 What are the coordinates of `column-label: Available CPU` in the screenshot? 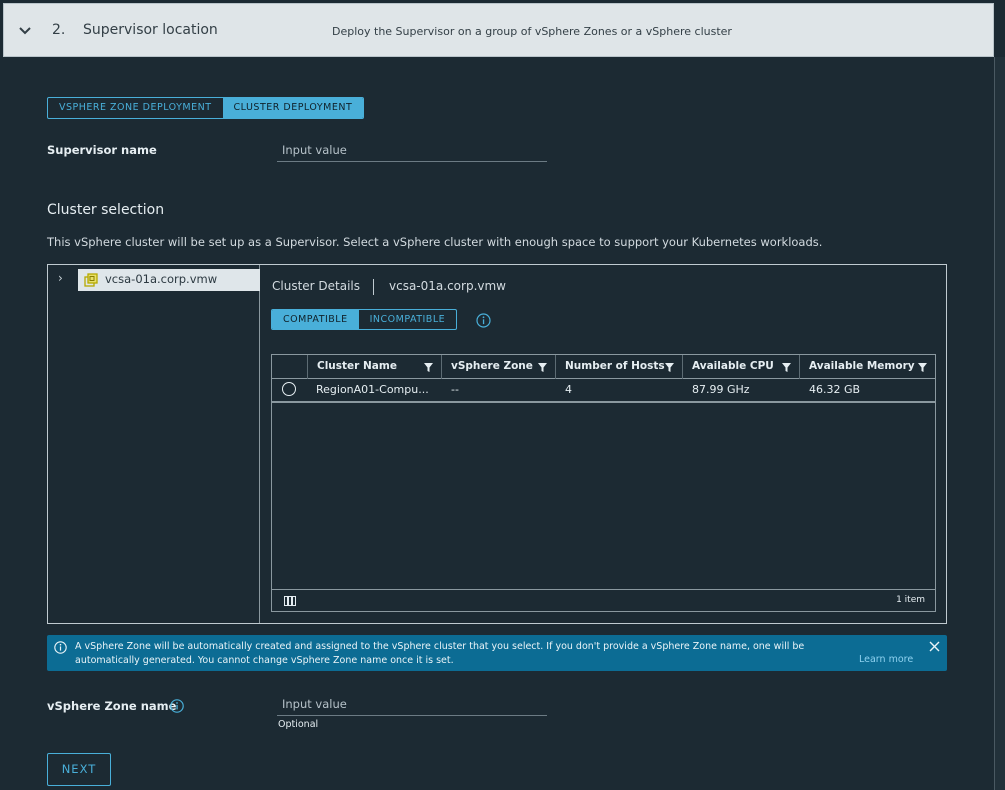 It's located at (733, 366).